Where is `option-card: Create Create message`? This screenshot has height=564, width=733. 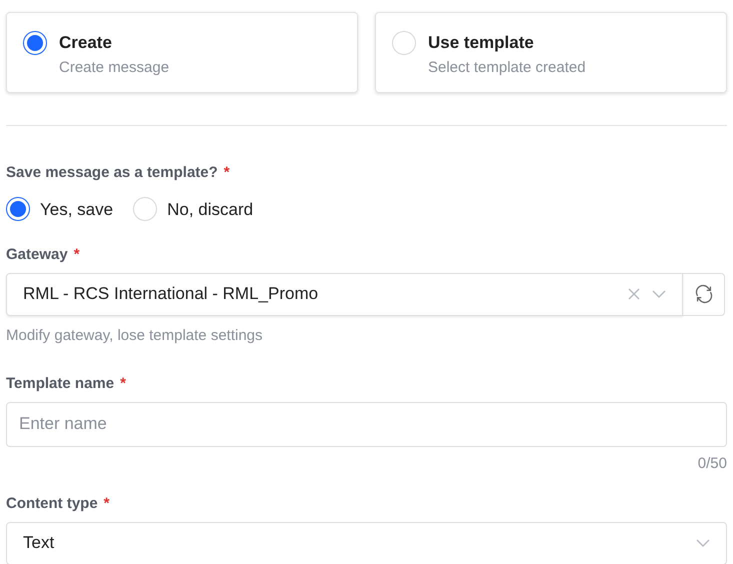
option-card: Create Create message is located at coordinates (182, 52).